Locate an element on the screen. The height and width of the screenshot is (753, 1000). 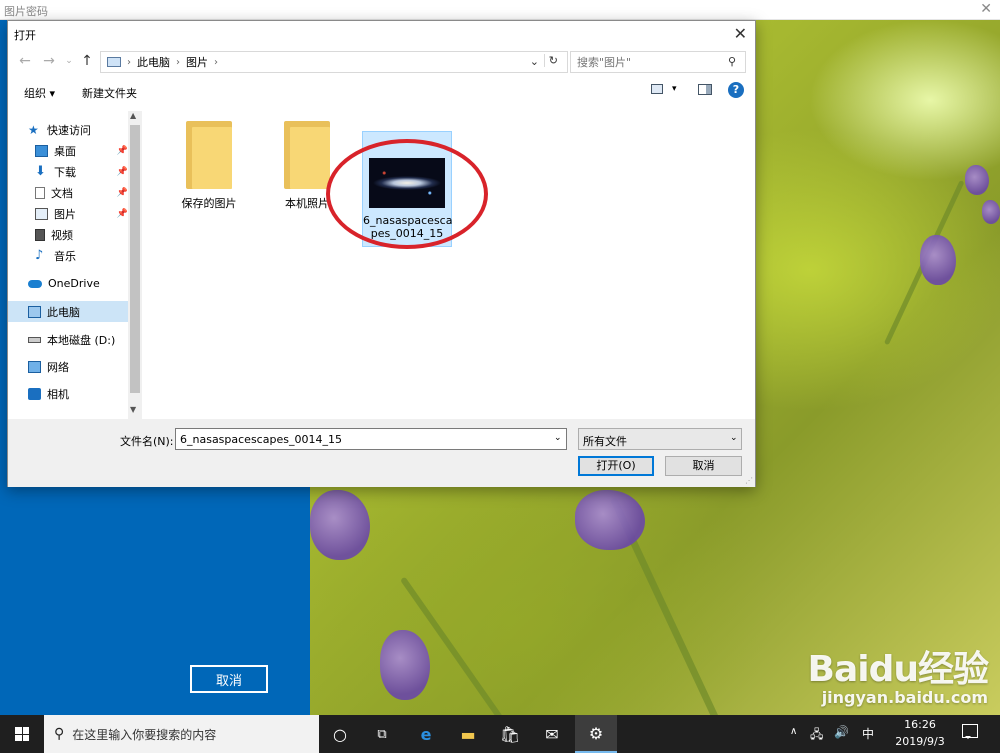
sidebar-item-label: 文档 is located at coordinates (62, 193).